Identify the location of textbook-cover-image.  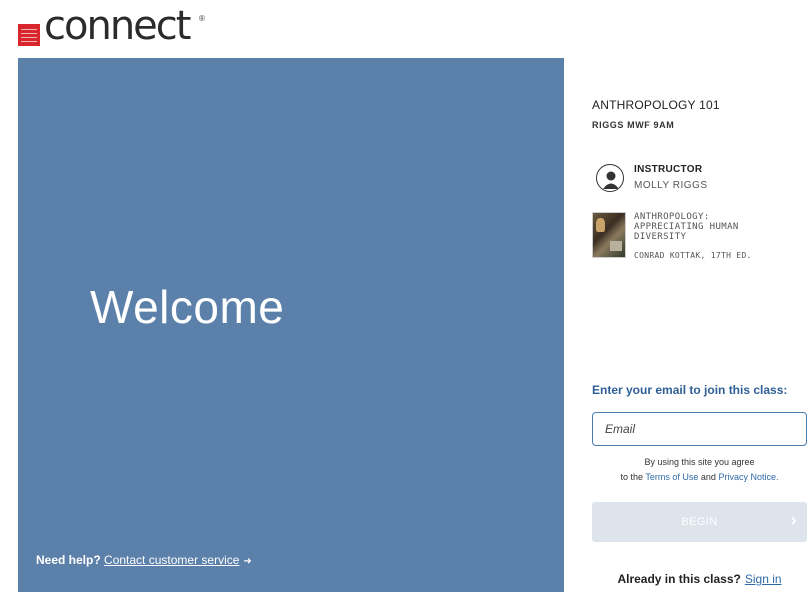
(609, 235).